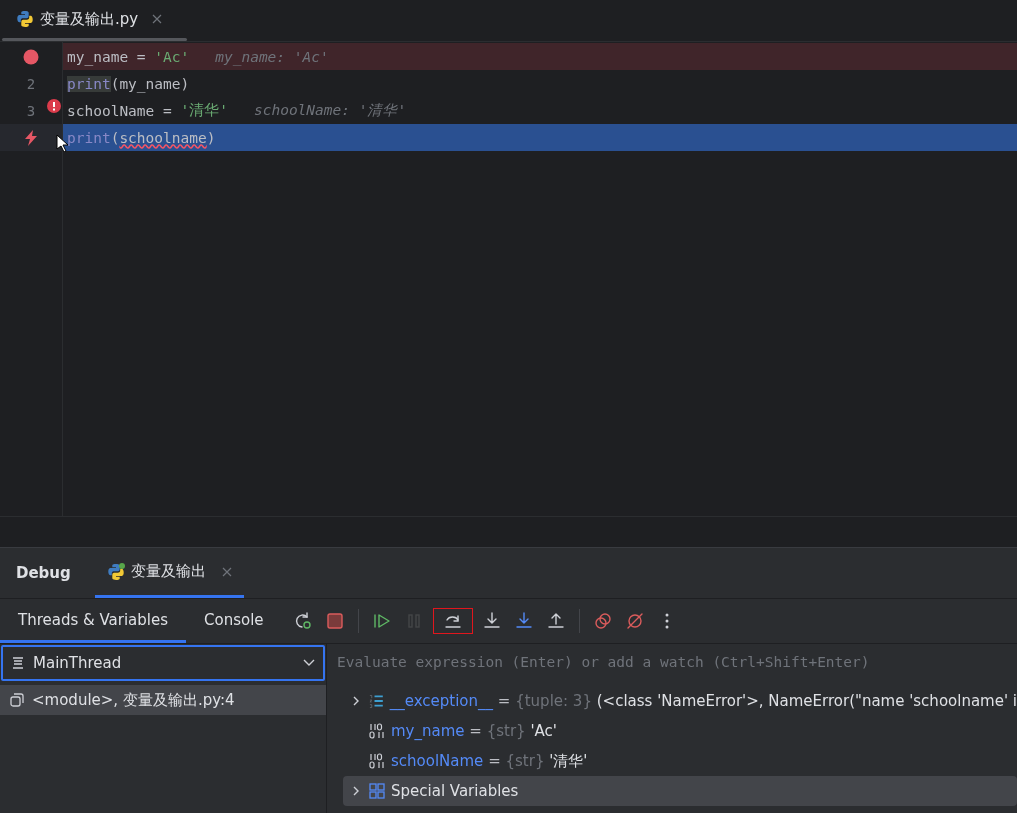 This screenshot has height=813, width=1017. I want to click on chevron-down-icon, so click(309, 663).